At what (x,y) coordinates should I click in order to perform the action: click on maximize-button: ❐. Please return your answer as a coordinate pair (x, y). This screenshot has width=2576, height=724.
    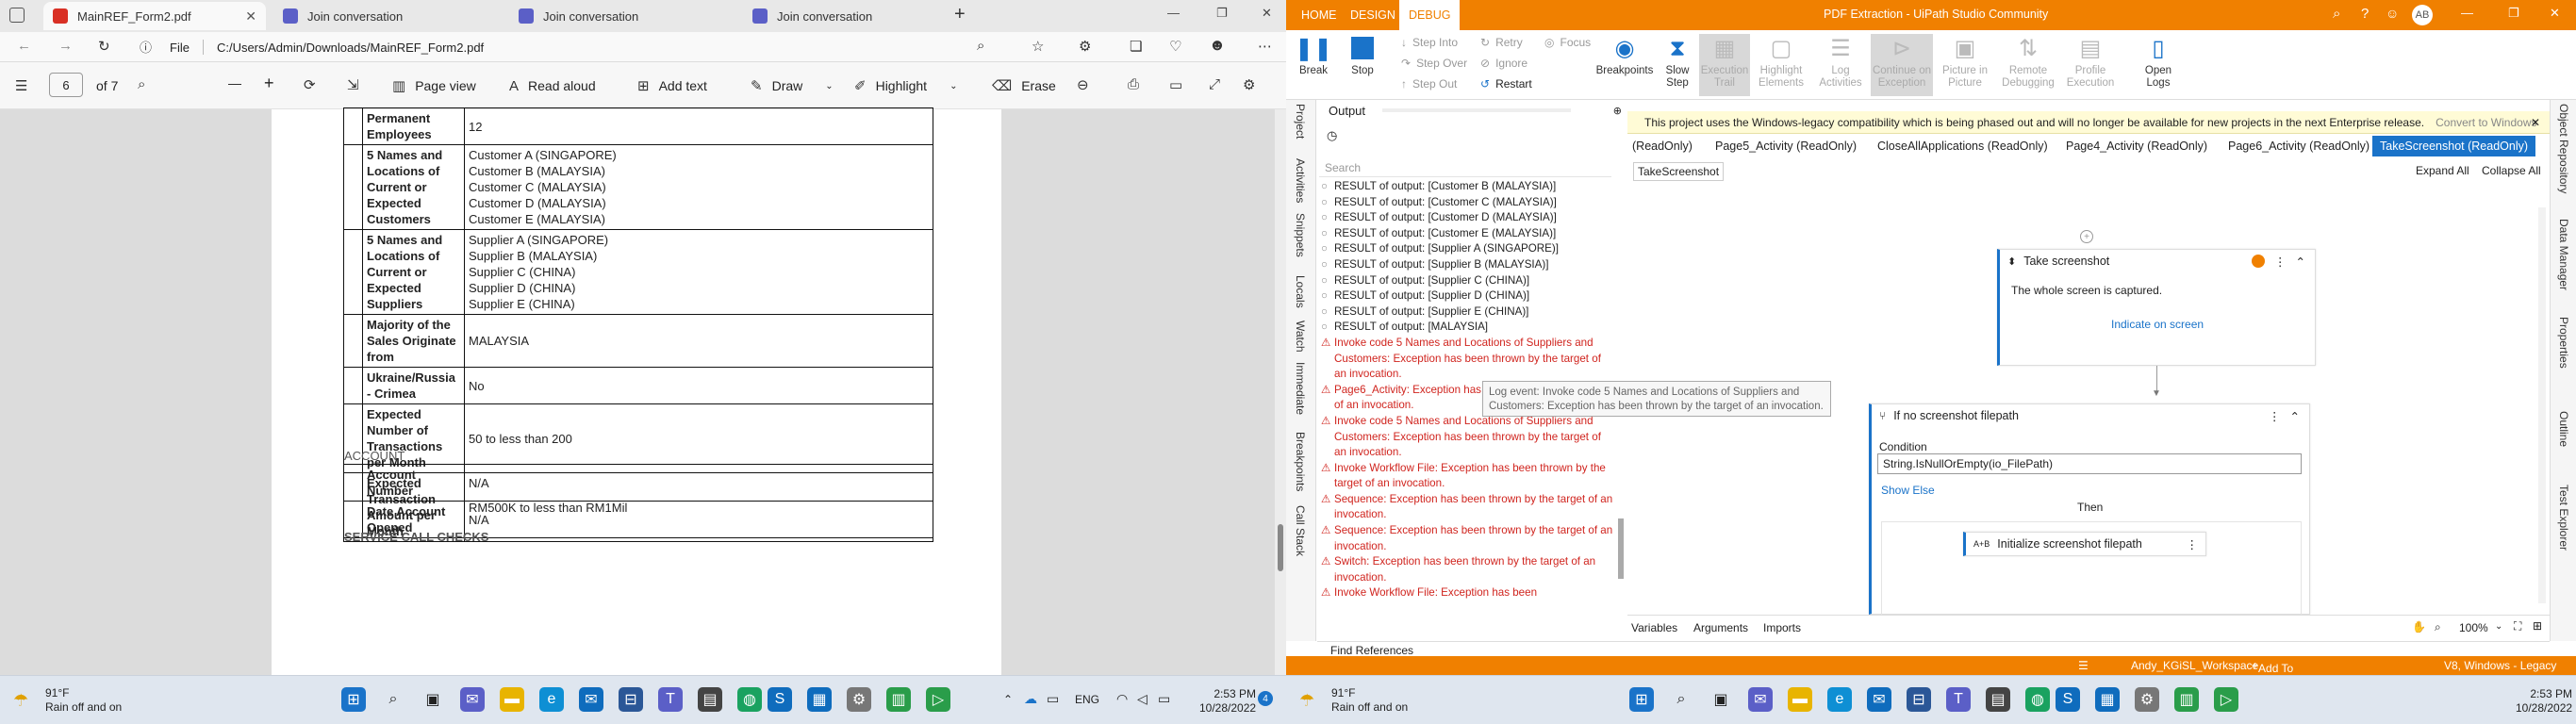
    Looking at the image, I should click on (1222, 13).